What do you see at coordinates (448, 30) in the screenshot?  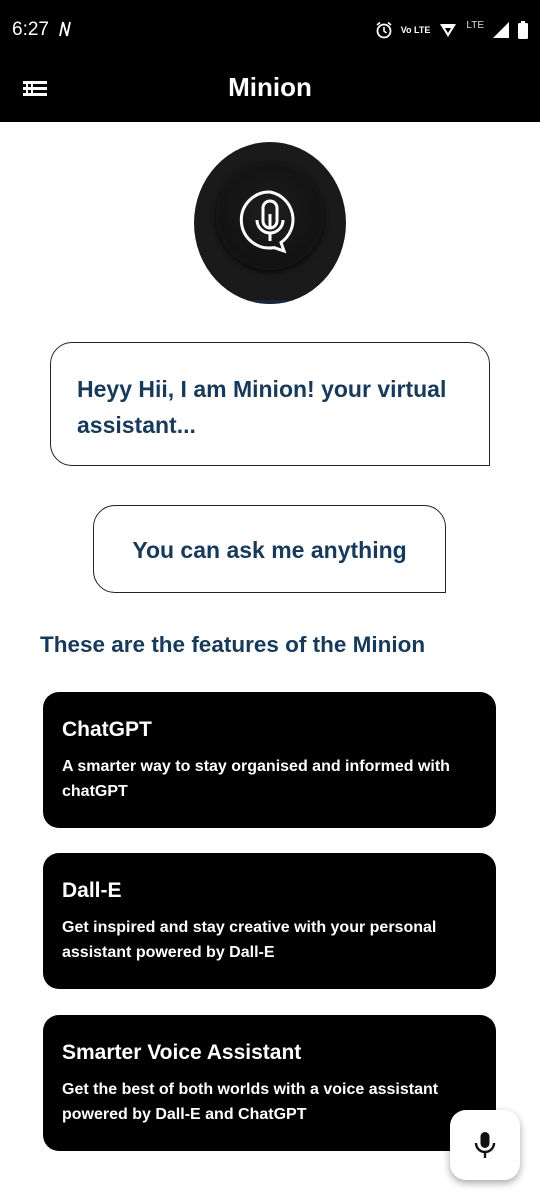 I see `data-saver-icon` at bounding box center [448, 30].